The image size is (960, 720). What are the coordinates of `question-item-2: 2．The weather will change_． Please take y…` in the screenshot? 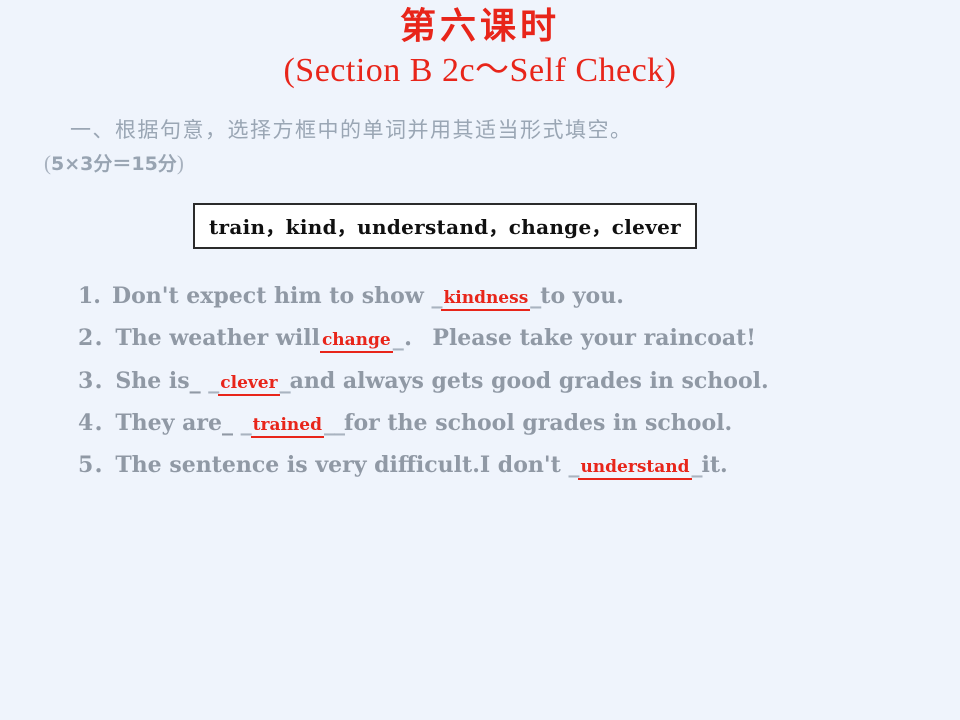 It's located at (519, 338).